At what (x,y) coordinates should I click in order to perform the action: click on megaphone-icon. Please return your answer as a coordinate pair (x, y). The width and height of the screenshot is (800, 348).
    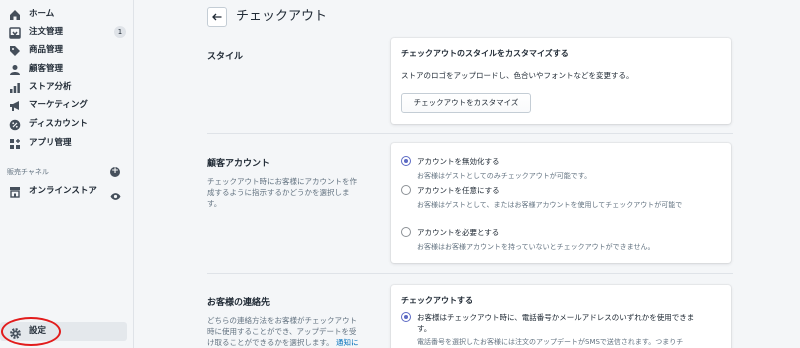
    Looking at the image, I should click on (14, 105).